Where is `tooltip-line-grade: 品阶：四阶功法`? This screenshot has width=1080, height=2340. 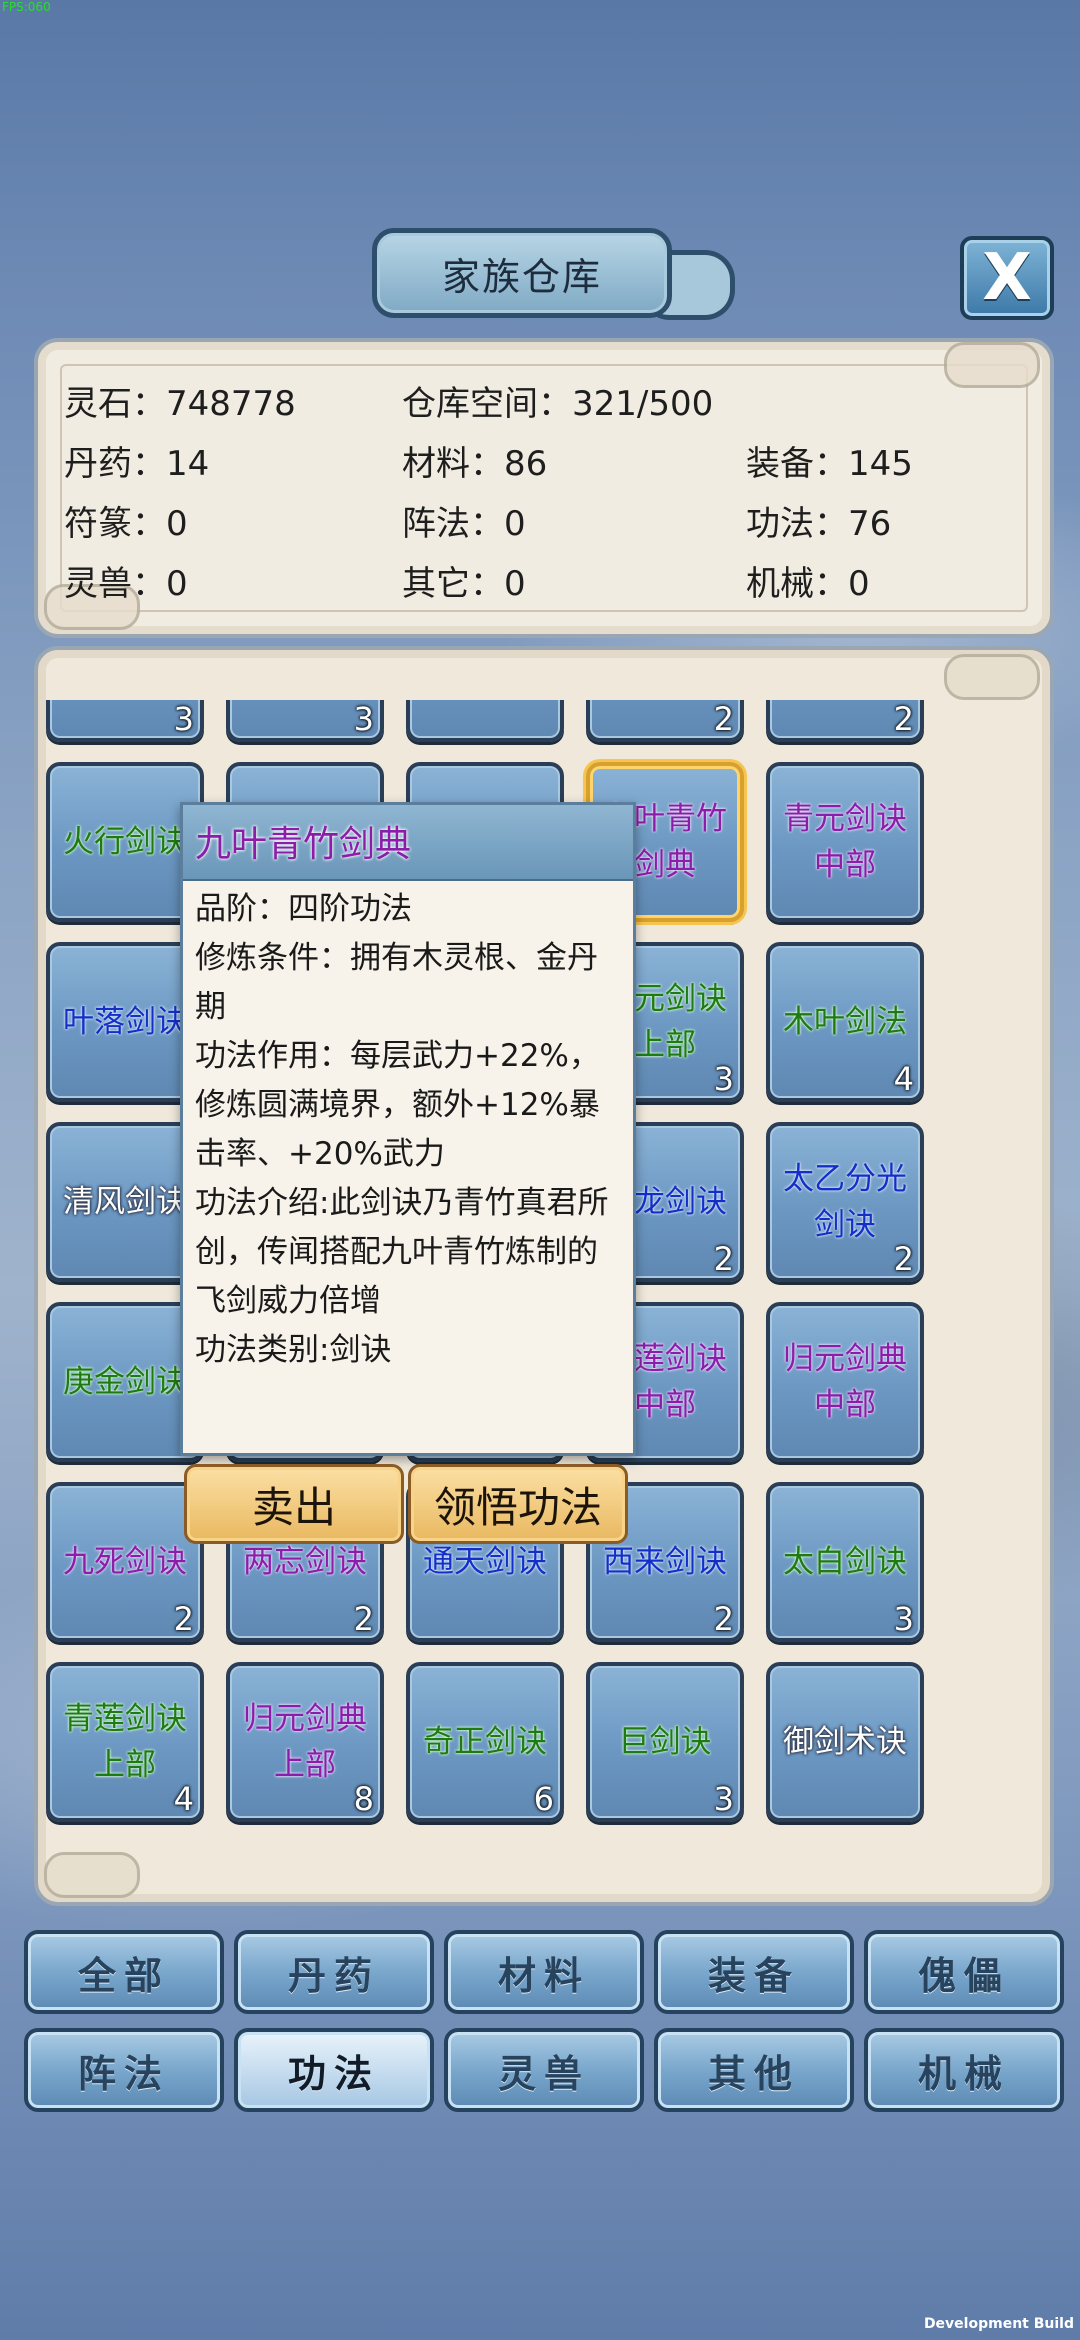
tooltip-line-grade: 品阶：四阶功法 is located at coordinates (303, 909).